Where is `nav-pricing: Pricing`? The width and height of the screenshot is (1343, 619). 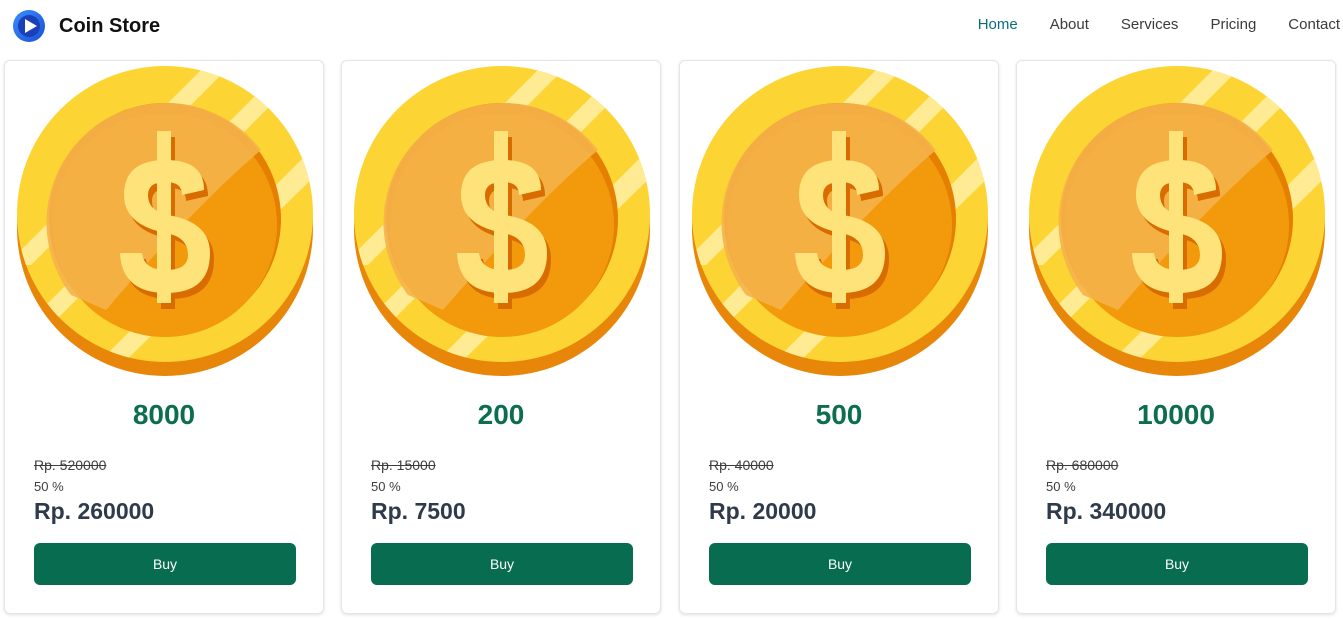 nav-pricing: Pricing is located at coordinates (1233, 25).